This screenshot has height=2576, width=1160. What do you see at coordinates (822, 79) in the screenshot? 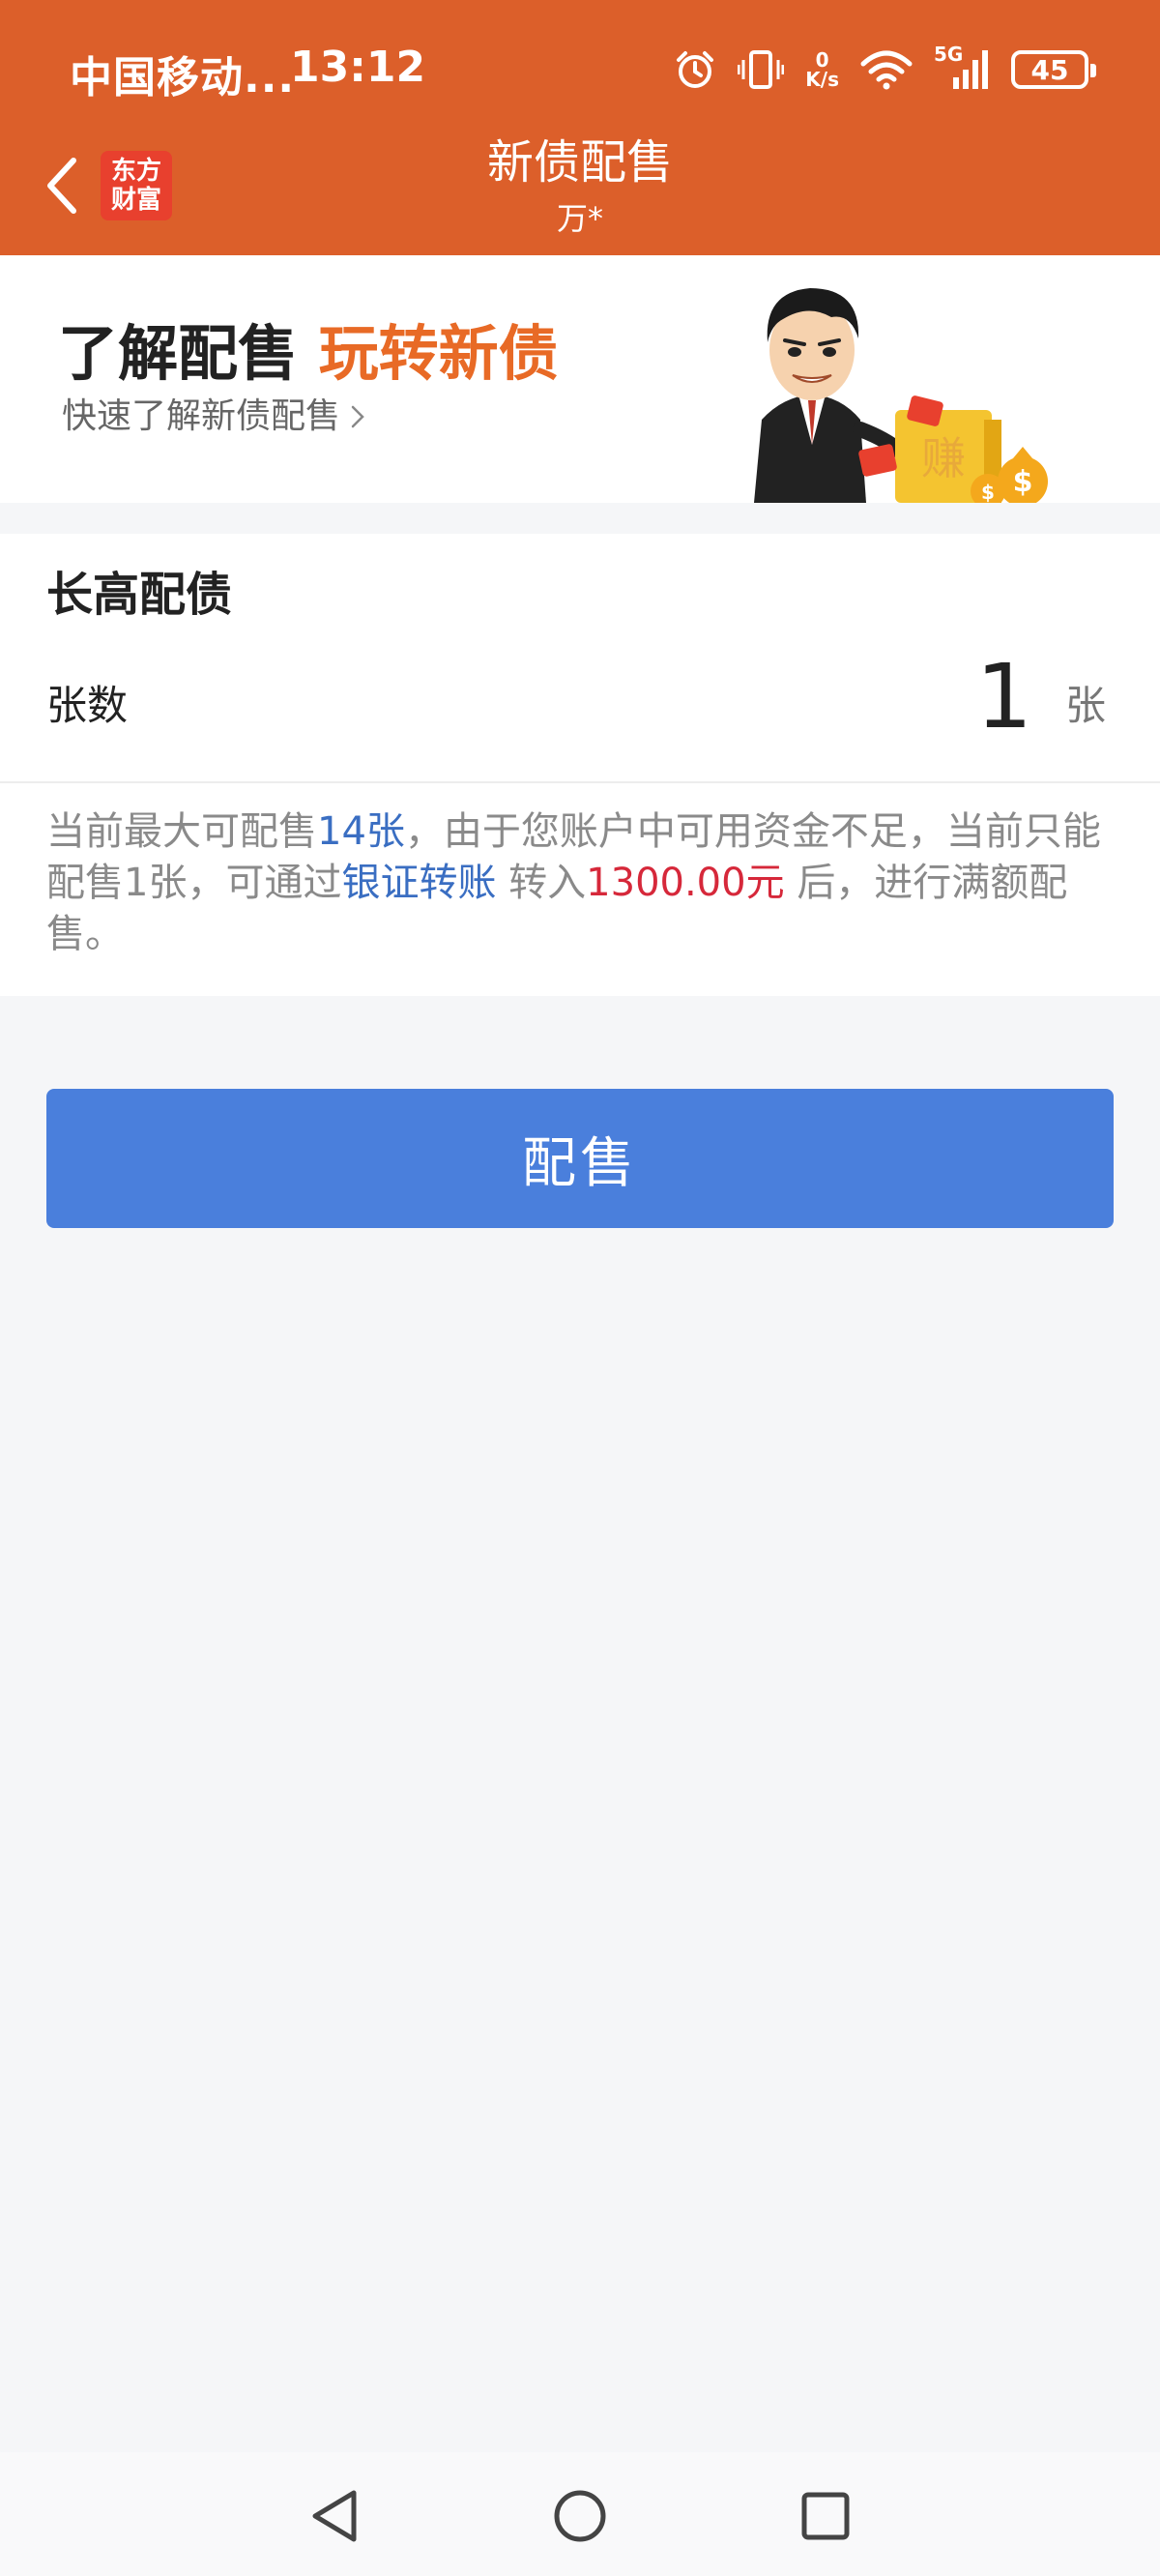
I see `net-speed-unit: K/s` at bounding box center [822, 79].